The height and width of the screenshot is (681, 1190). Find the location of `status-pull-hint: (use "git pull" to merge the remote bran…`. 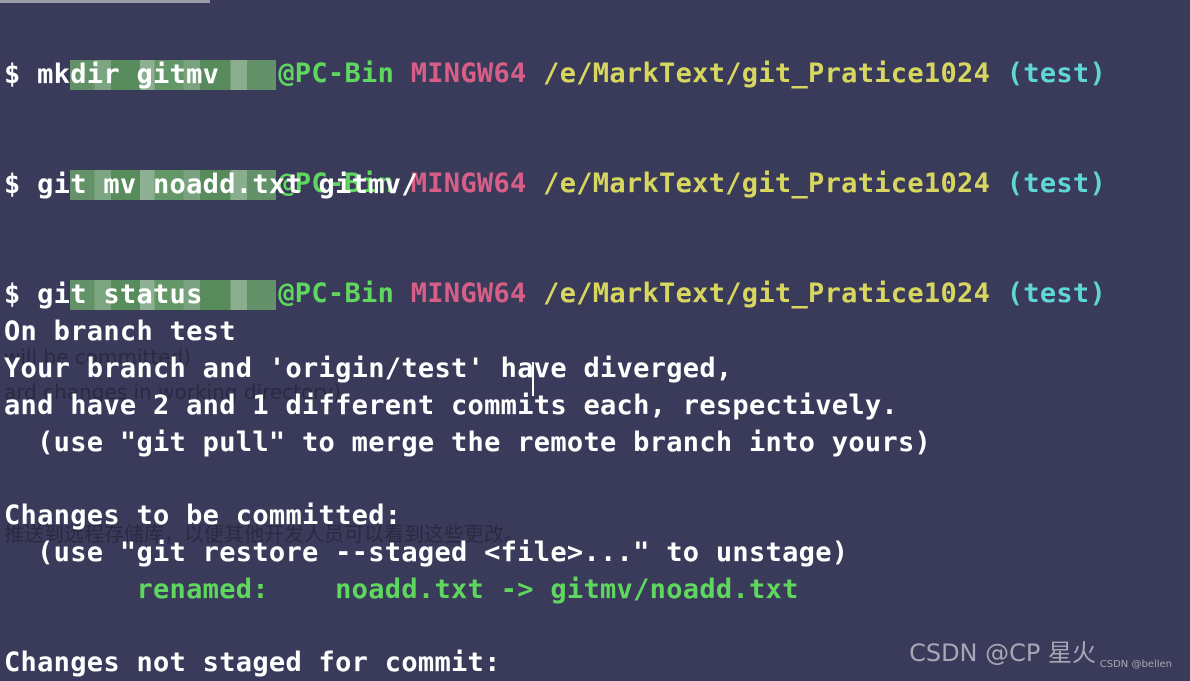

status-pull-hint: (use "git pull" to merge the remote bran… is located at coordinates (468, 442).